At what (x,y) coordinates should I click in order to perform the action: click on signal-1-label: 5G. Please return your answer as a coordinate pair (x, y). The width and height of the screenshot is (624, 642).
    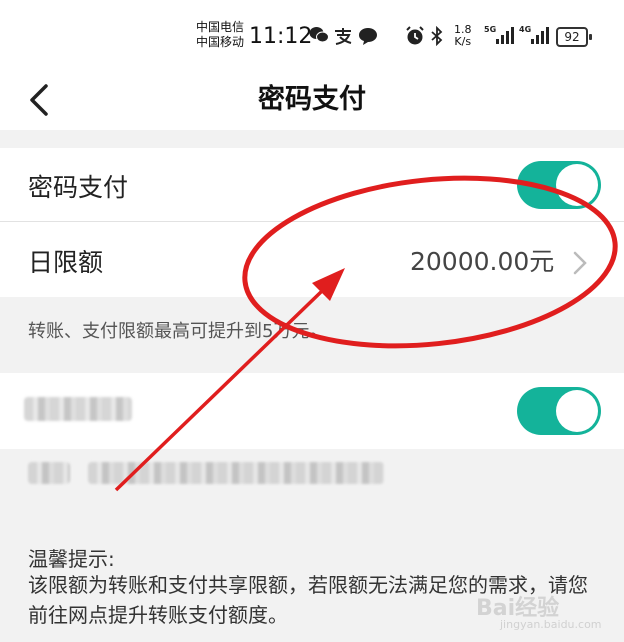
    Looking at the image, I should click on (490, 29).